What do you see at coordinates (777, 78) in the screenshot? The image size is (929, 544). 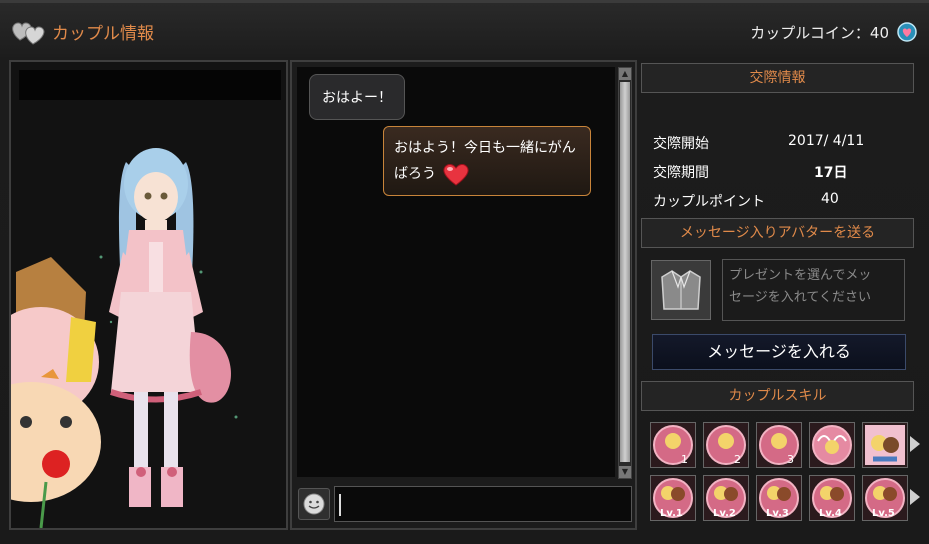 I see `relationship-info-header: 交際情報` at bounding box center [777, 78].